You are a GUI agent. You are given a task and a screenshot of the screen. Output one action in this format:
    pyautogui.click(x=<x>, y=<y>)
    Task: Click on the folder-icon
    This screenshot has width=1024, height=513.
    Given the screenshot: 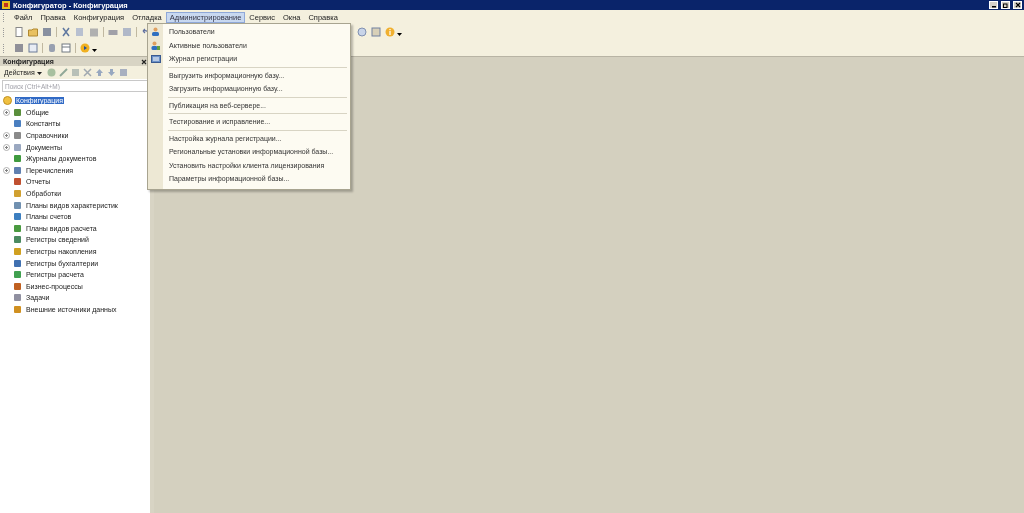 What is the action you would take?
    pyautogui.click(x=33, y=32)
    